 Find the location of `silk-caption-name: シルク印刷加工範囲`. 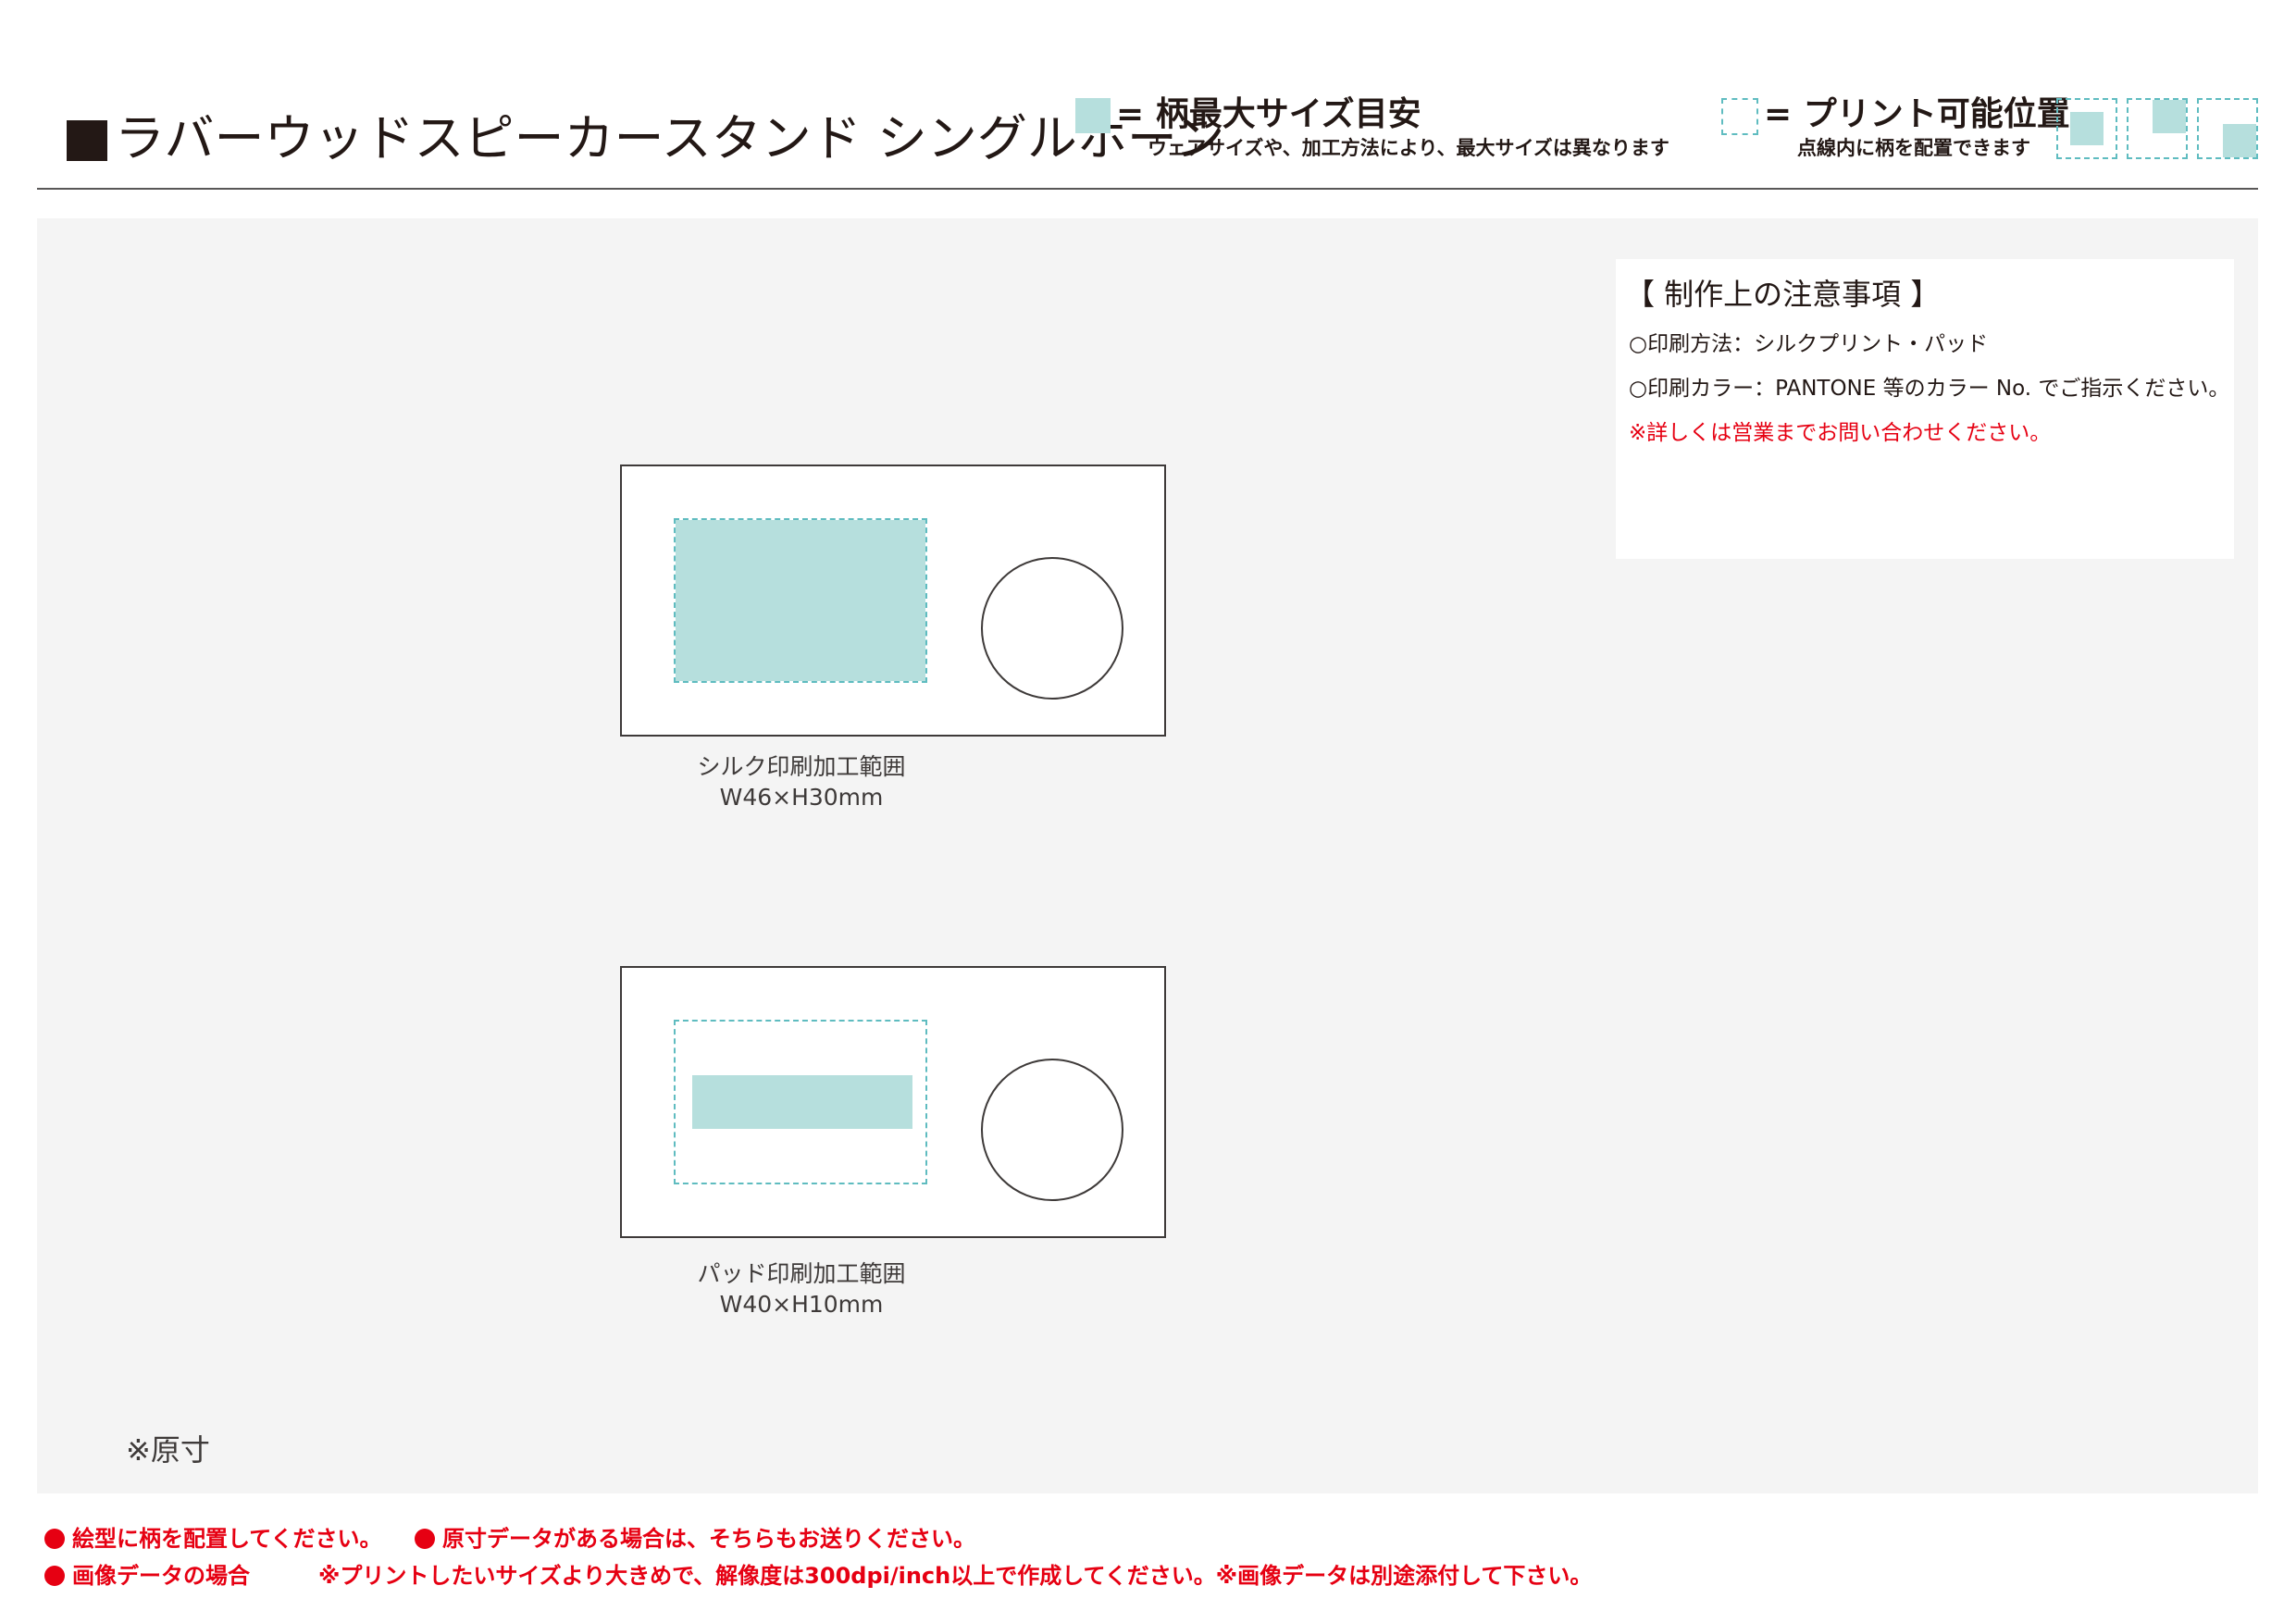

silk-caption-name: シルク印刷加工範囲 is located at coordinates (802, 766).